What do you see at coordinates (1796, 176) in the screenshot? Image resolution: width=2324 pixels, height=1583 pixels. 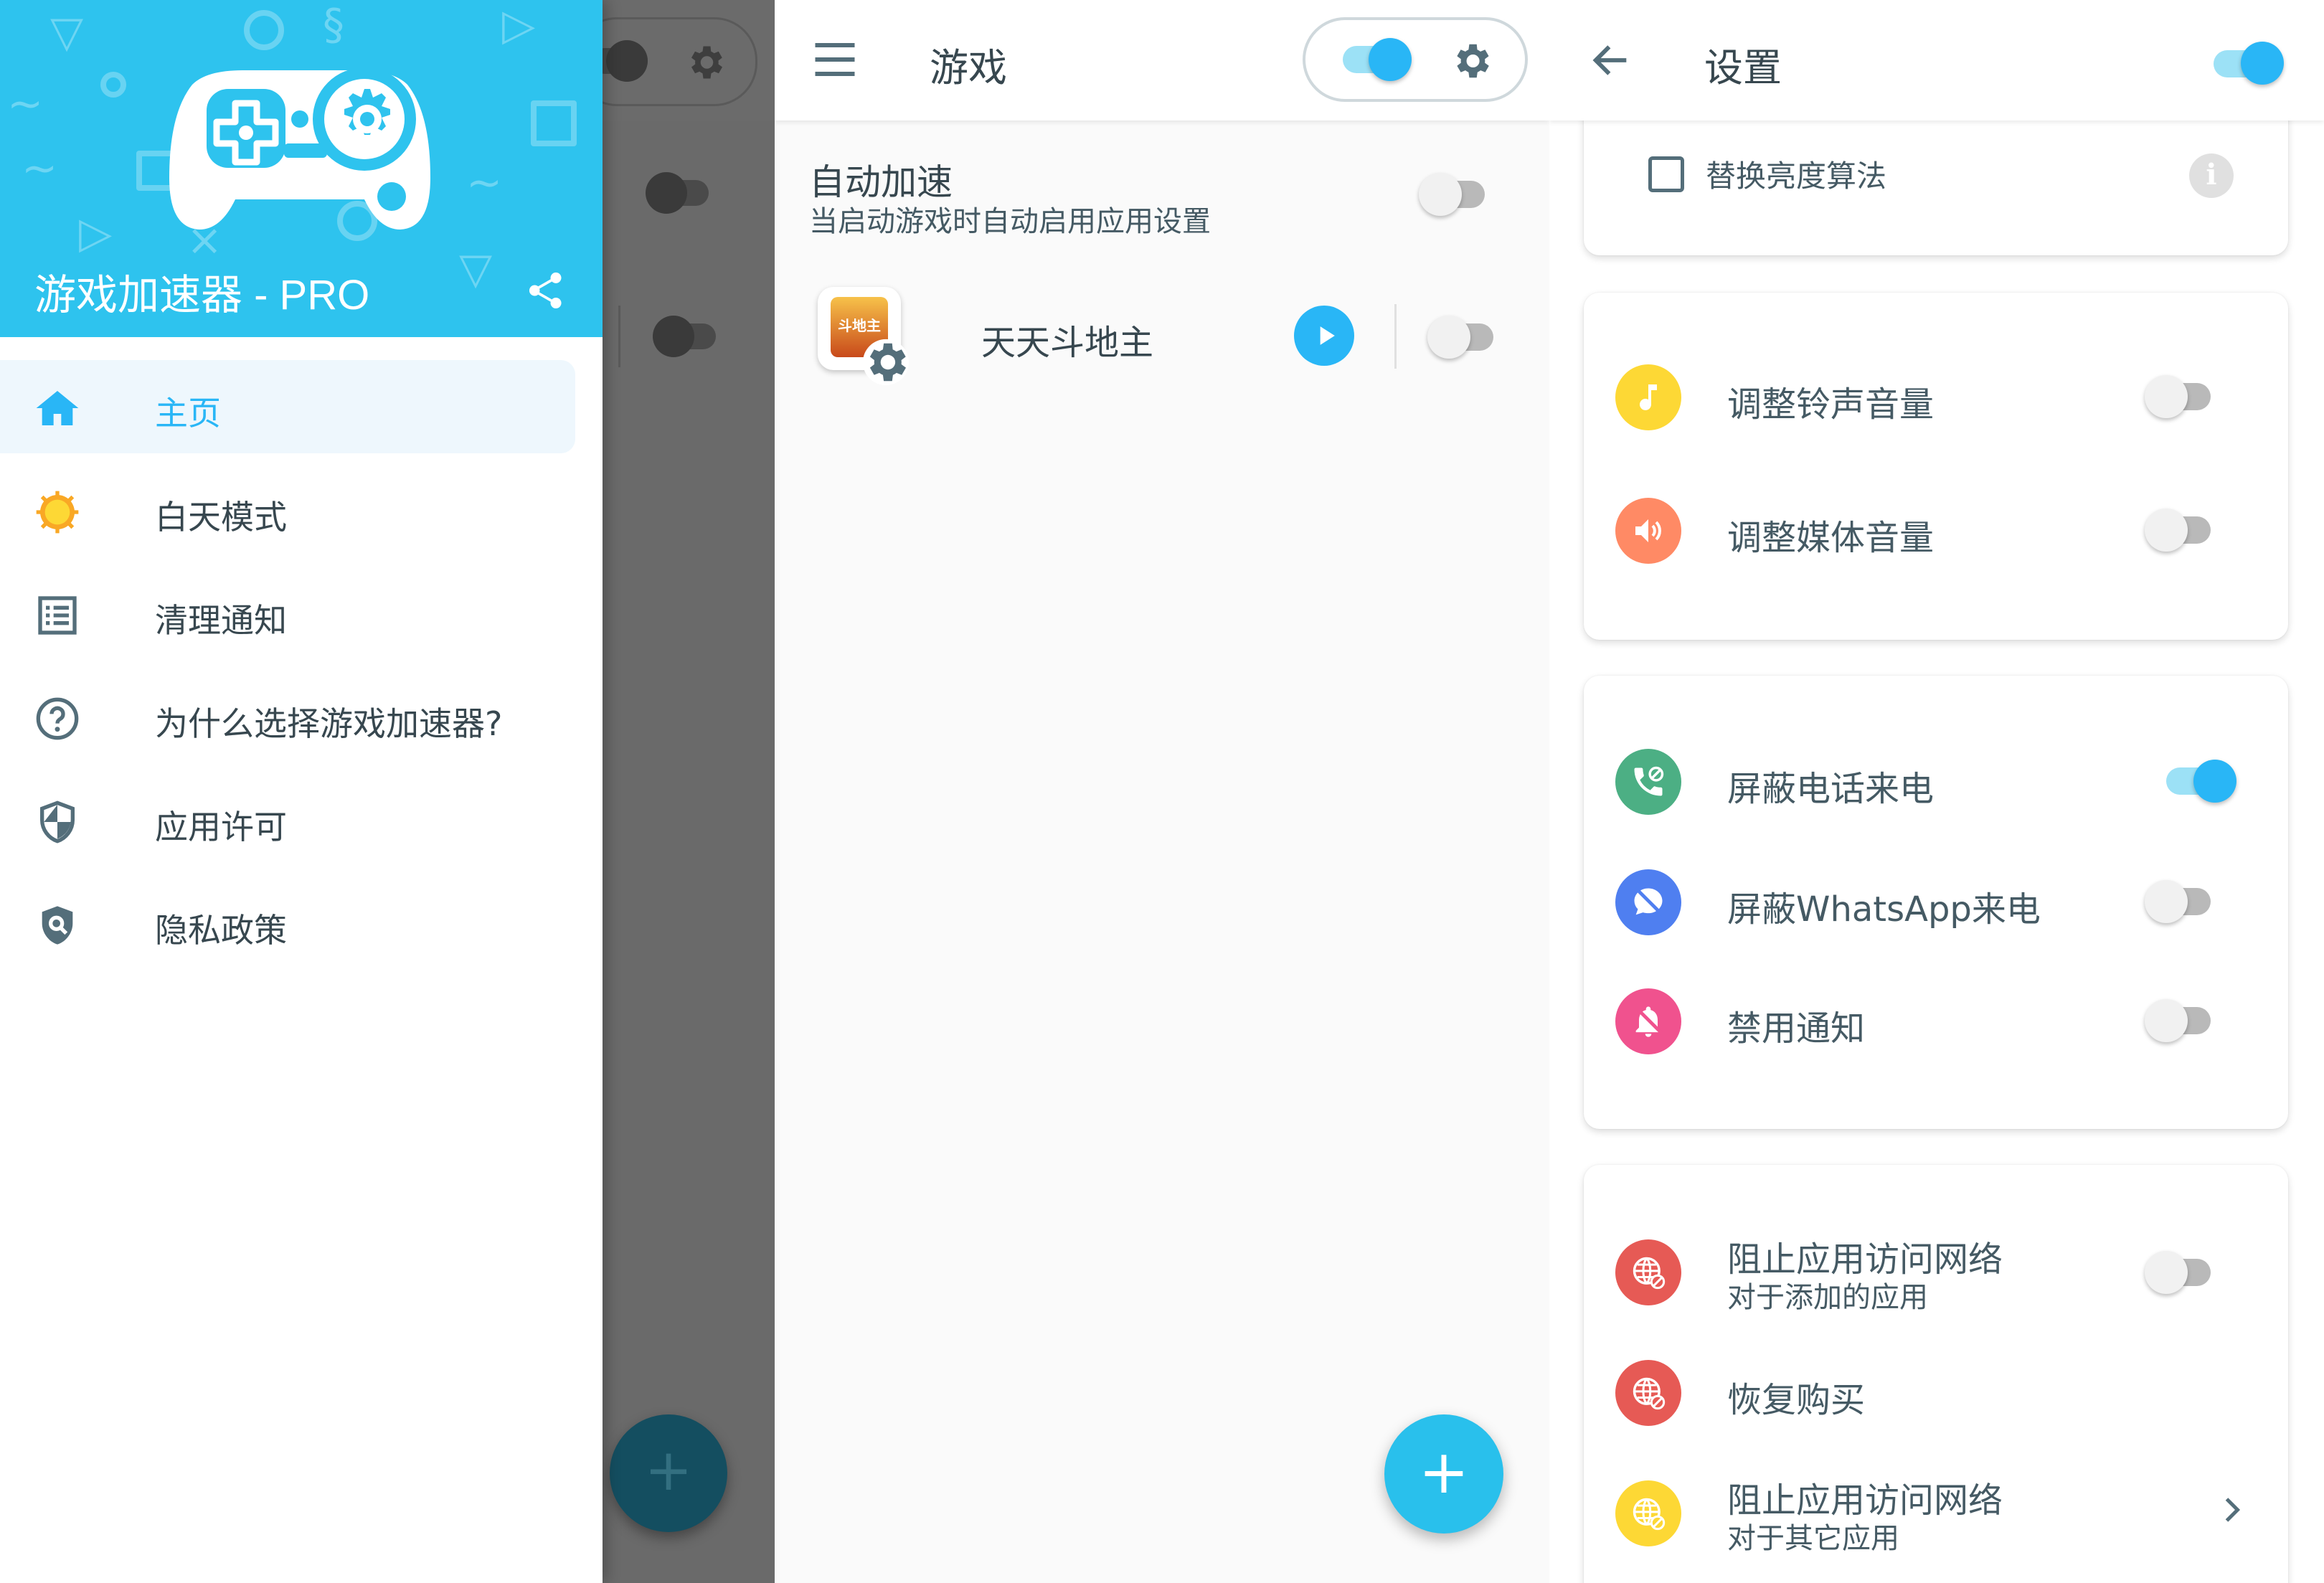 I see `replace-brightness-label: 替换亮度算法` at bounding box center [1796, 176].